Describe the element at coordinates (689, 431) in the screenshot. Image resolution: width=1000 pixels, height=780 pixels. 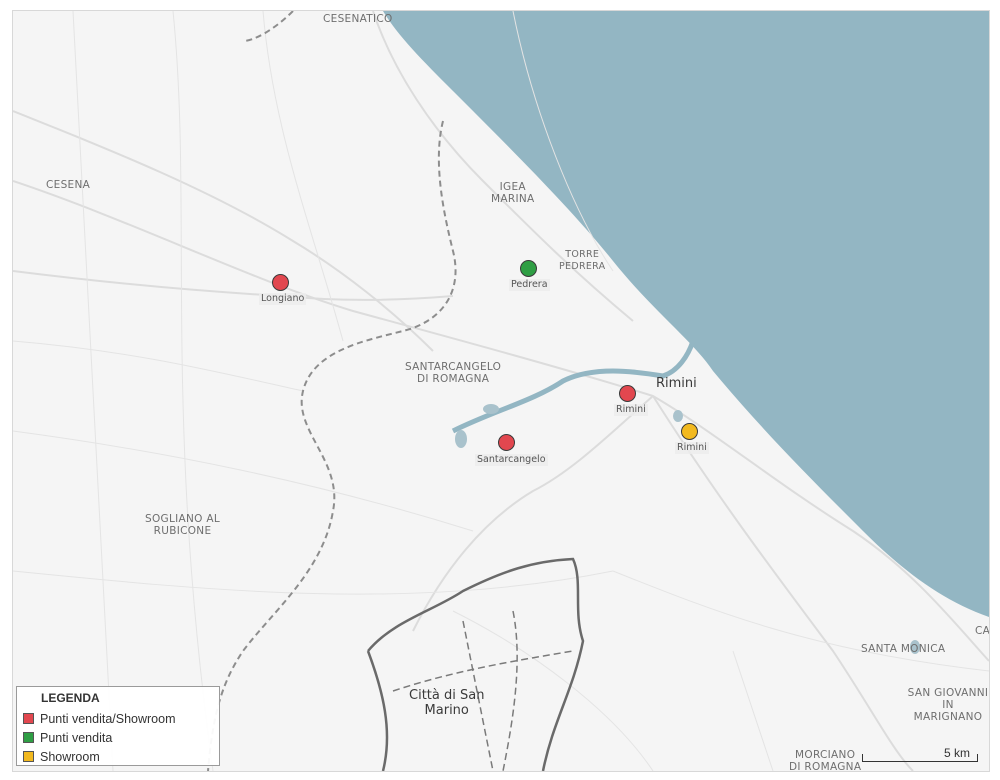
I see `marker-rimini-showroom` at that location.